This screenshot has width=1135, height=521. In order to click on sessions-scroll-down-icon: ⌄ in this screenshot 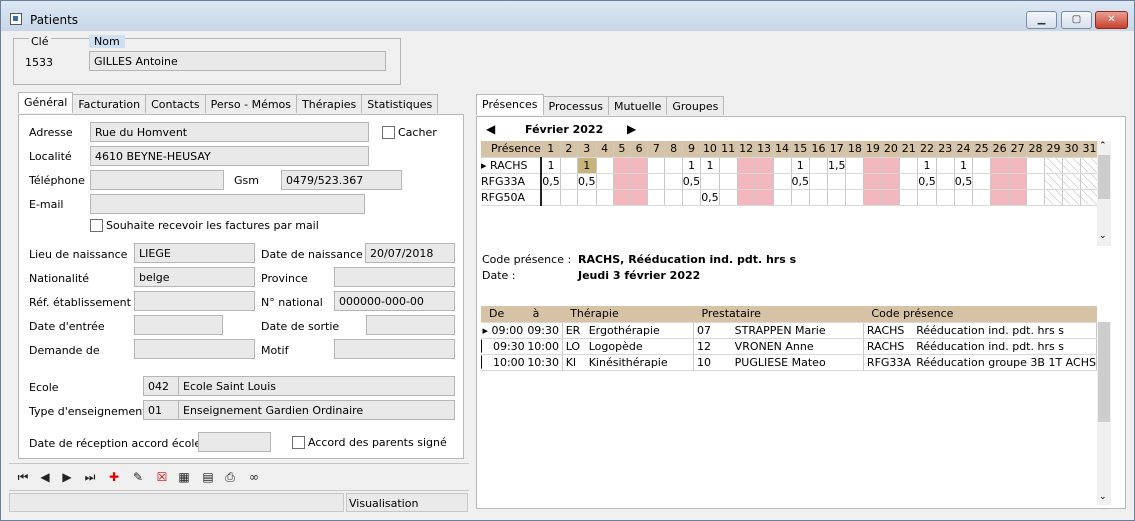, I will do `click(1103, 497)`.